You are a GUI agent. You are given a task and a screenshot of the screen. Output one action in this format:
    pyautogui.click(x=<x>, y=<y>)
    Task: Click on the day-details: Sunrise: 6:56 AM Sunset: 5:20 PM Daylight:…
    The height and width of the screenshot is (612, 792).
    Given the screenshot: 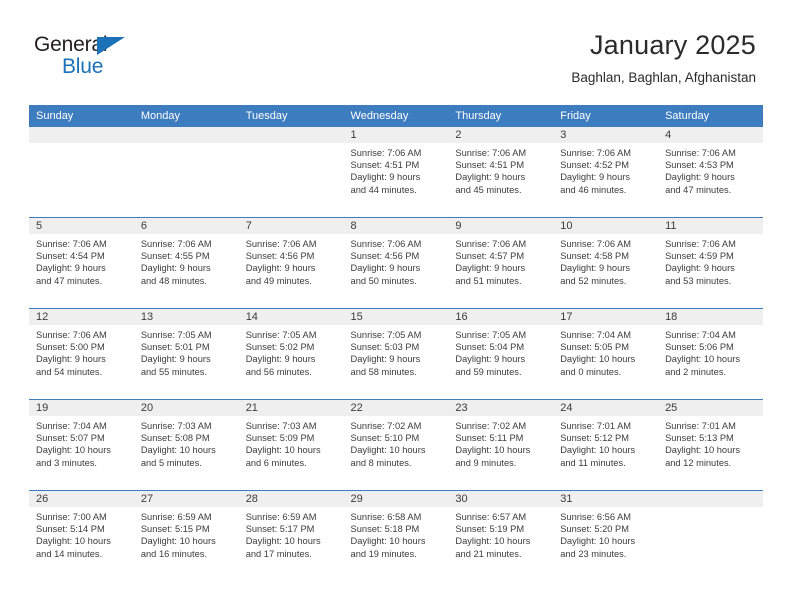 What is the action you would take?
    pyautogui.click(x=605, y=533)
    